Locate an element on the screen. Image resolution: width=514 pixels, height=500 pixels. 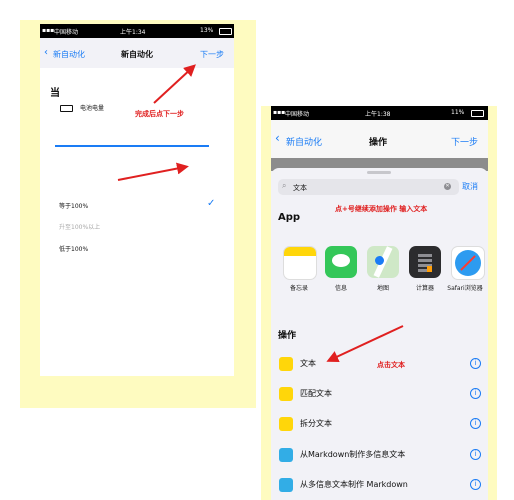
arrow-to-selected-option is located at coordinates (153, 171).